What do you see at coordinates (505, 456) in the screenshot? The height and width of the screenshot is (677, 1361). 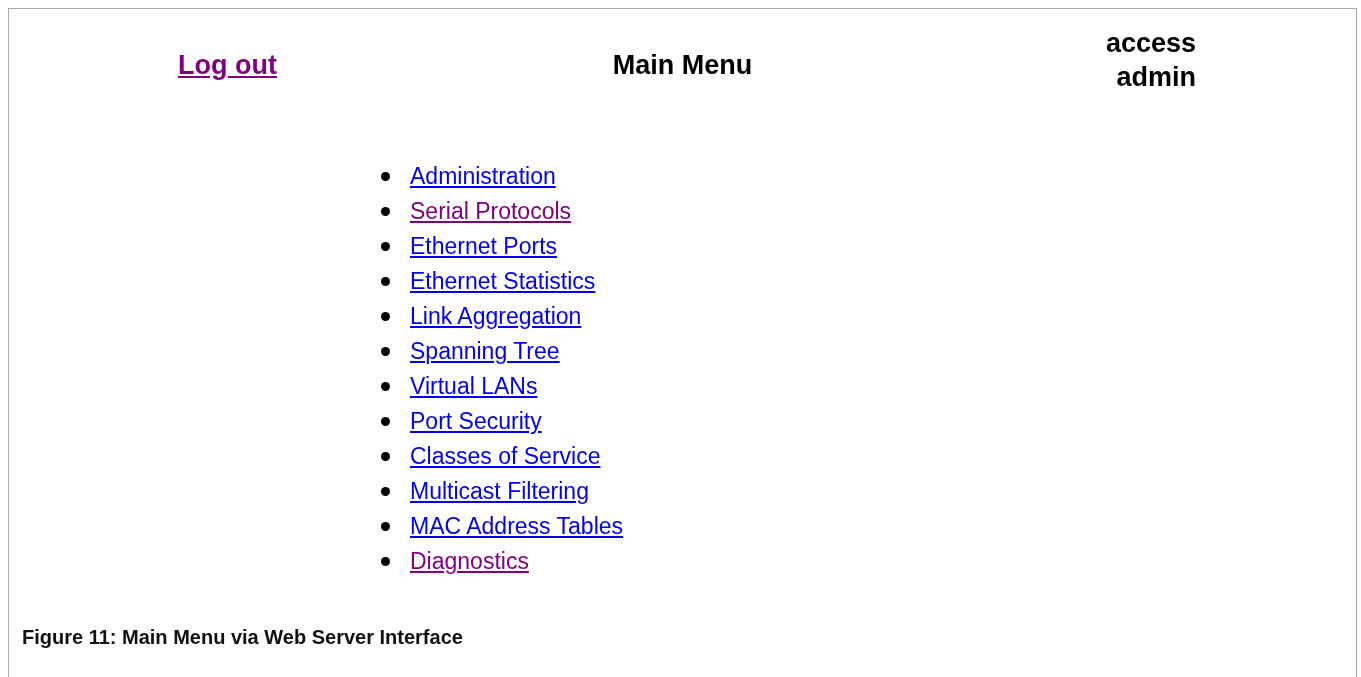 I see `menu-link: Classes of Service` at bounding box center [505, 456].